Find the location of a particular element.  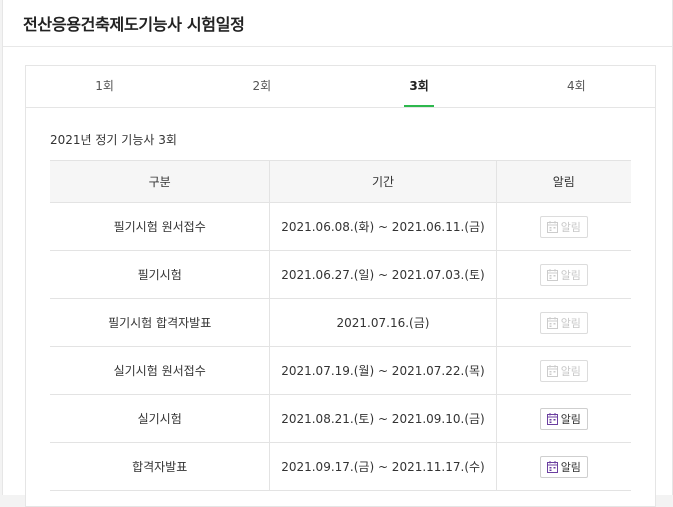

row-category: 필기시험 원서접수 is located at coordinates (160, 226).